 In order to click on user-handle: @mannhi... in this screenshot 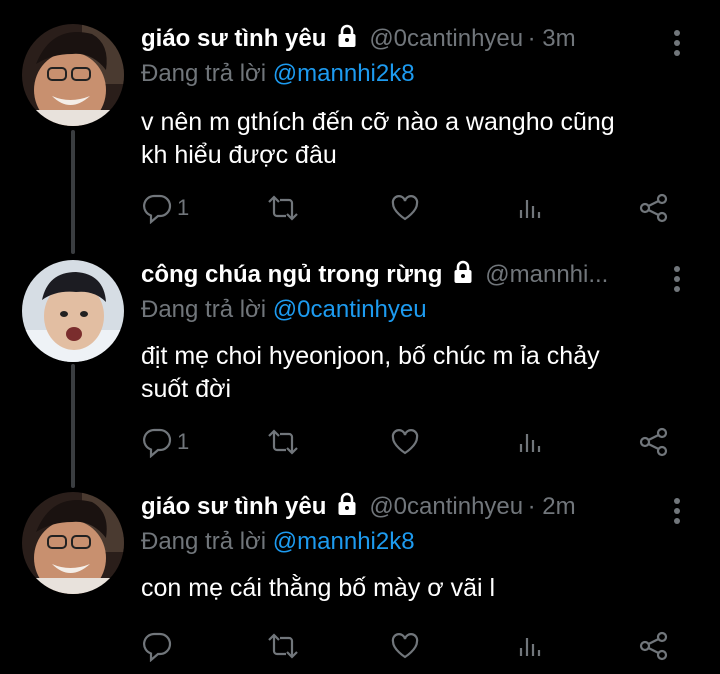, I will do `click(546, 274)`.